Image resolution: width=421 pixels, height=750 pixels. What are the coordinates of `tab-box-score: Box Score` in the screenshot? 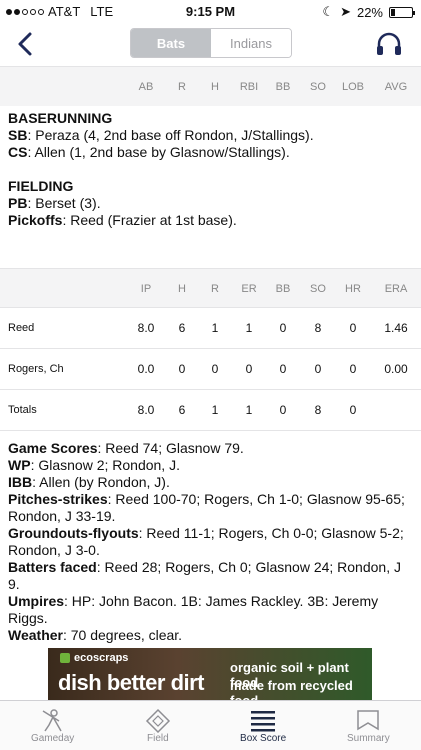 It's located at (263, 725).